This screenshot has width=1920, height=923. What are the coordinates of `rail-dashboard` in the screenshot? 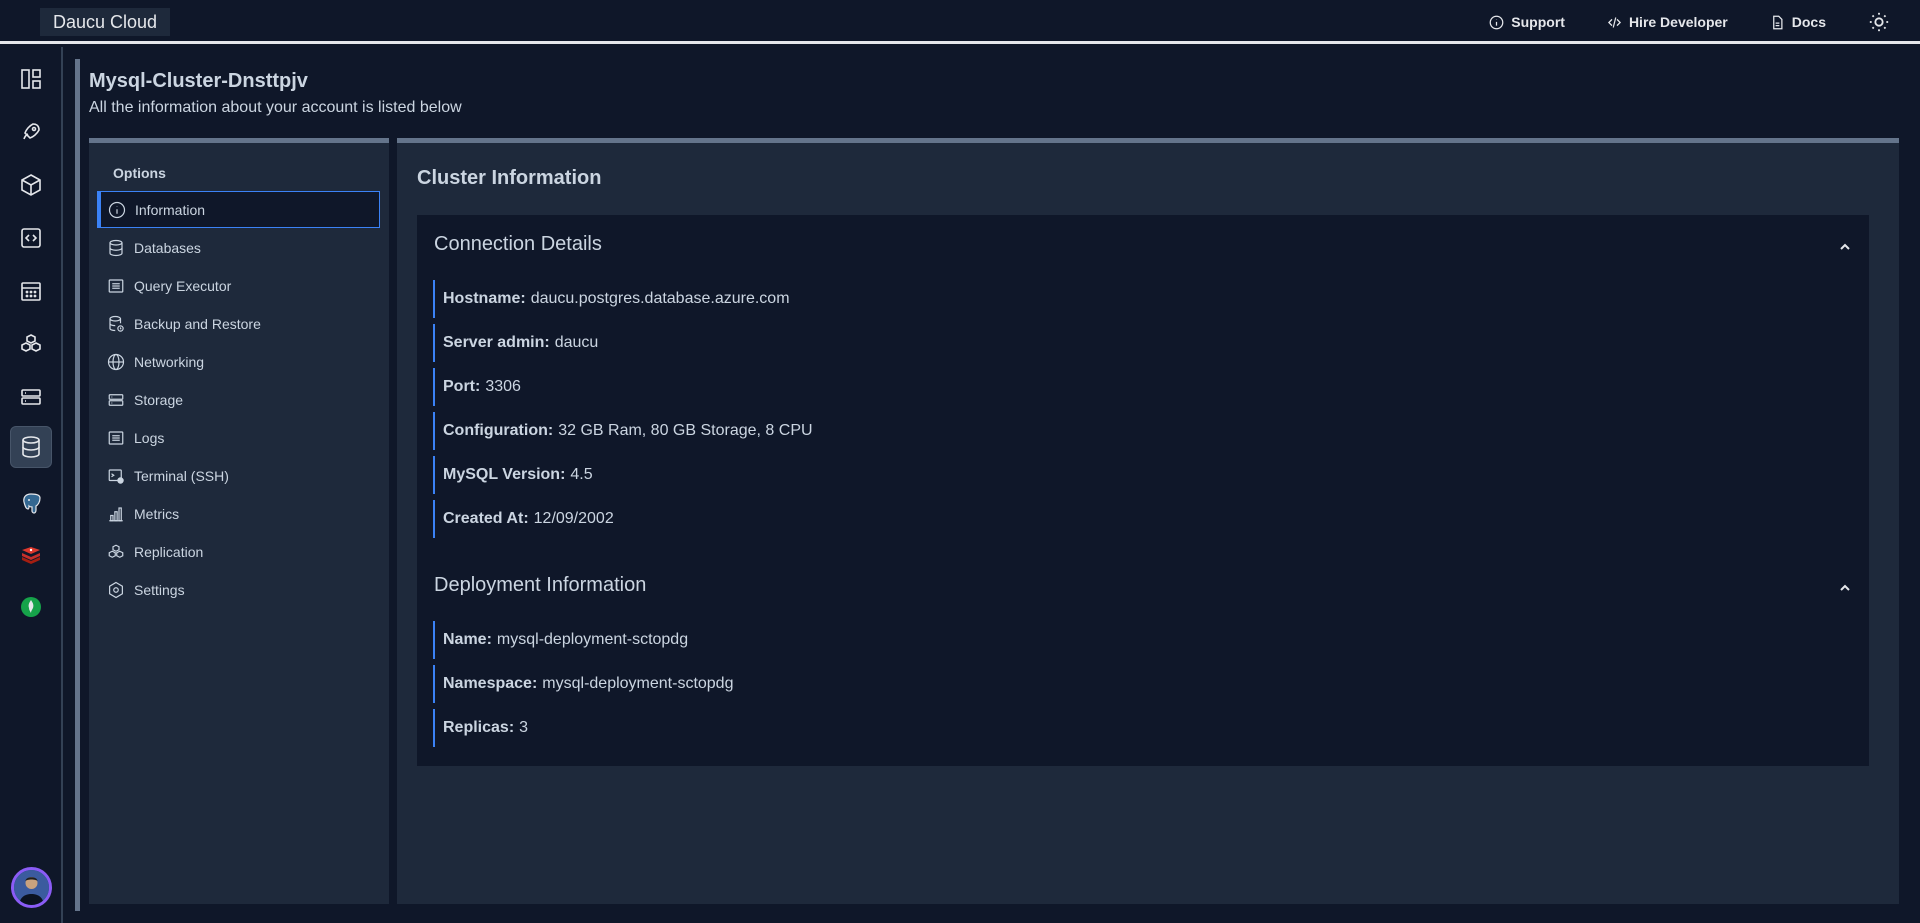 It's located at (31, 79).